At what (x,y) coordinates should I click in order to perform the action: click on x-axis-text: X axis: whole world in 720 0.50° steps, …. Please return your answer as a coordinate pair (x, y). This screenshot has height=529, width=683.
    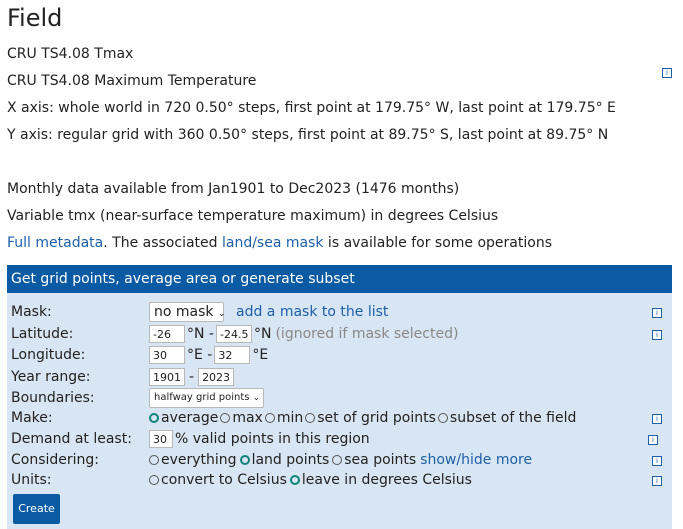
    Looking at the image, I should click on (311, 108).